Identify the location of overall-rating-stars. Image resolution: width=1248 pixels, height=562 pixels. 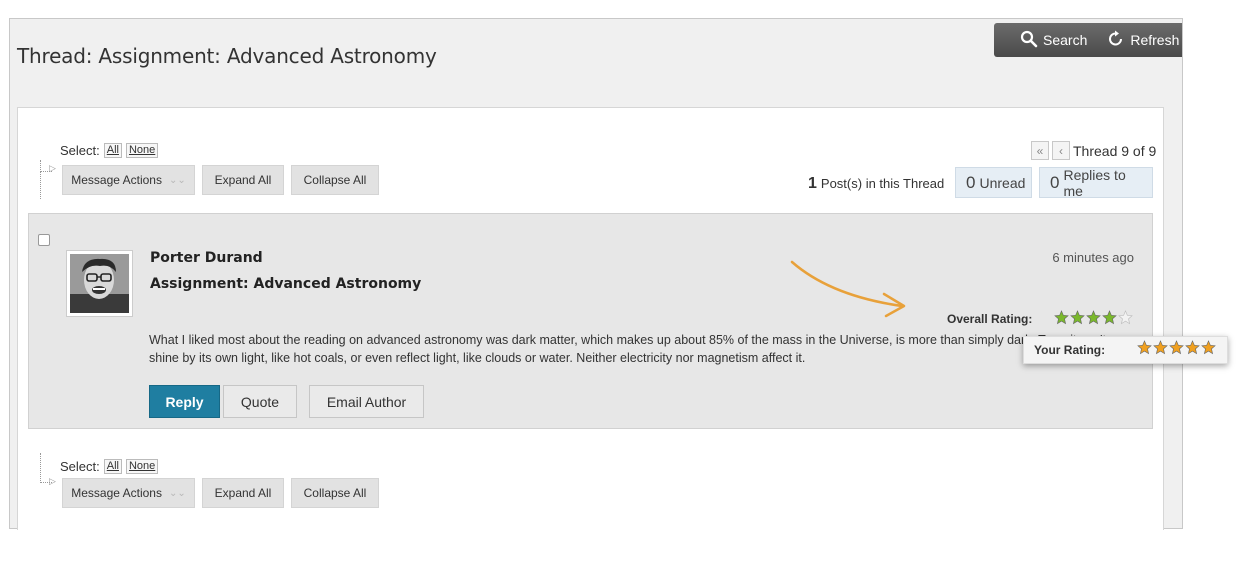
(1093, 320).